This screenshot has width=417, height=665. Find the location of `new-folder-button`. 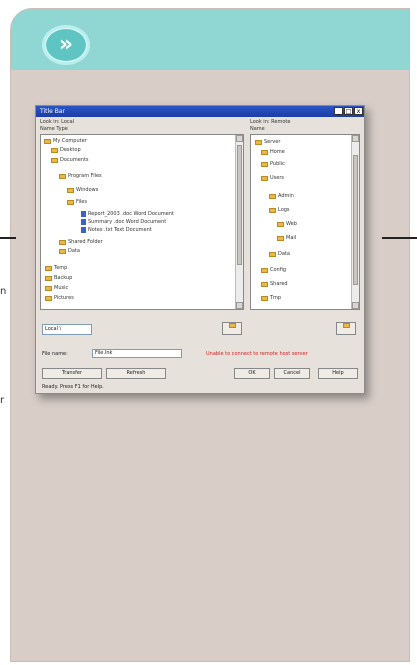

new-folder-button is located at coordinates (232, 328).